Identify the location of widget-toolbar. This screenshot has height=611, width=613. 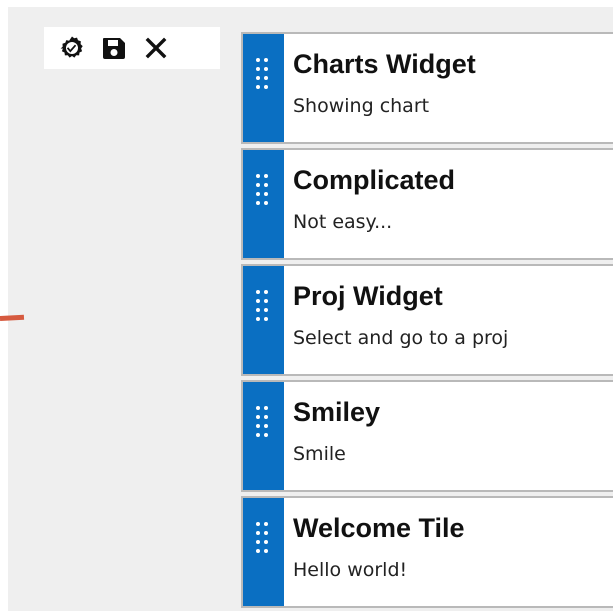
(132, 48).